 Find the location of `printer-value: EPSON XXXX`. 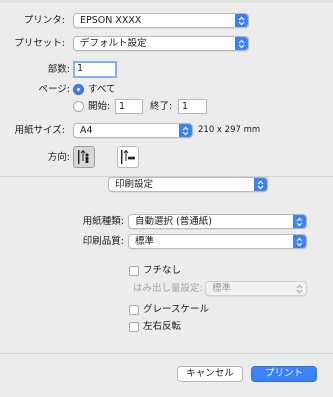

printer-value: EPSON XXXX is located at coordinates (111, 20).